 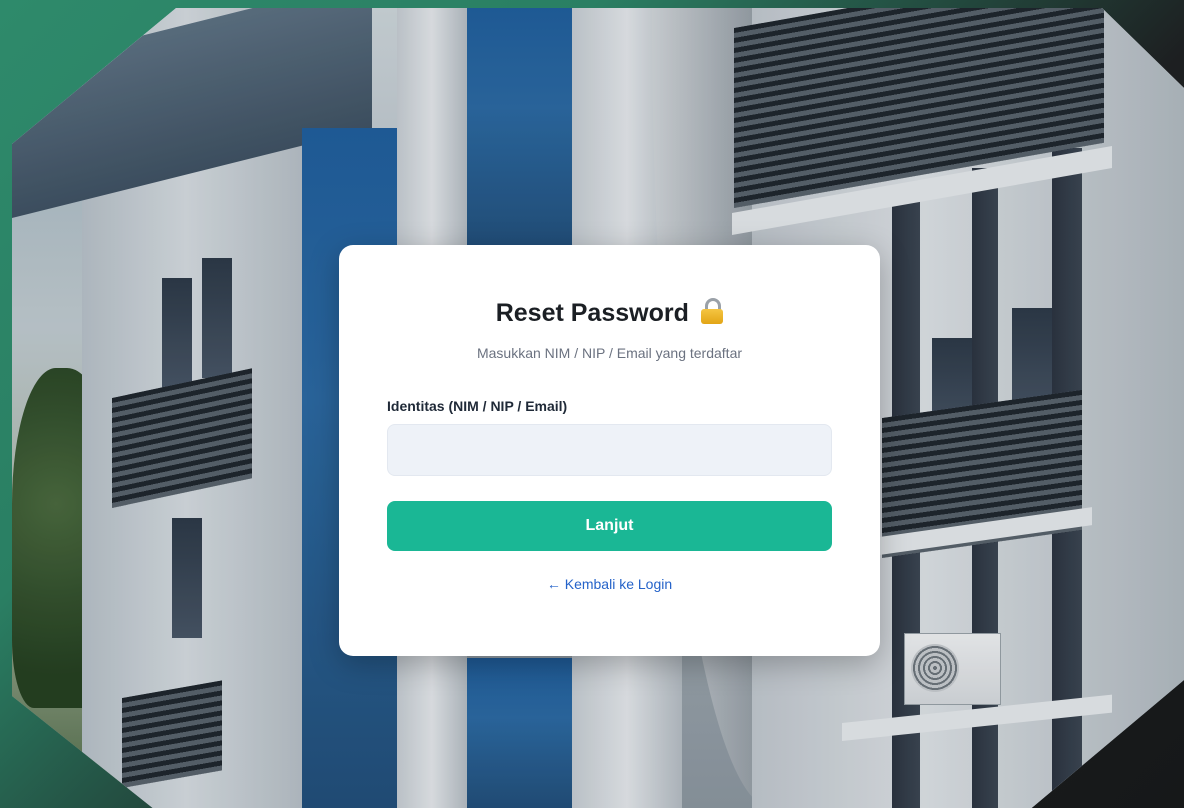 What do you see at coordinates (609, 584) in the screenshot?
I see `back-to-login-link: ← Kembali ke Login` at bounding box center [609, 584].